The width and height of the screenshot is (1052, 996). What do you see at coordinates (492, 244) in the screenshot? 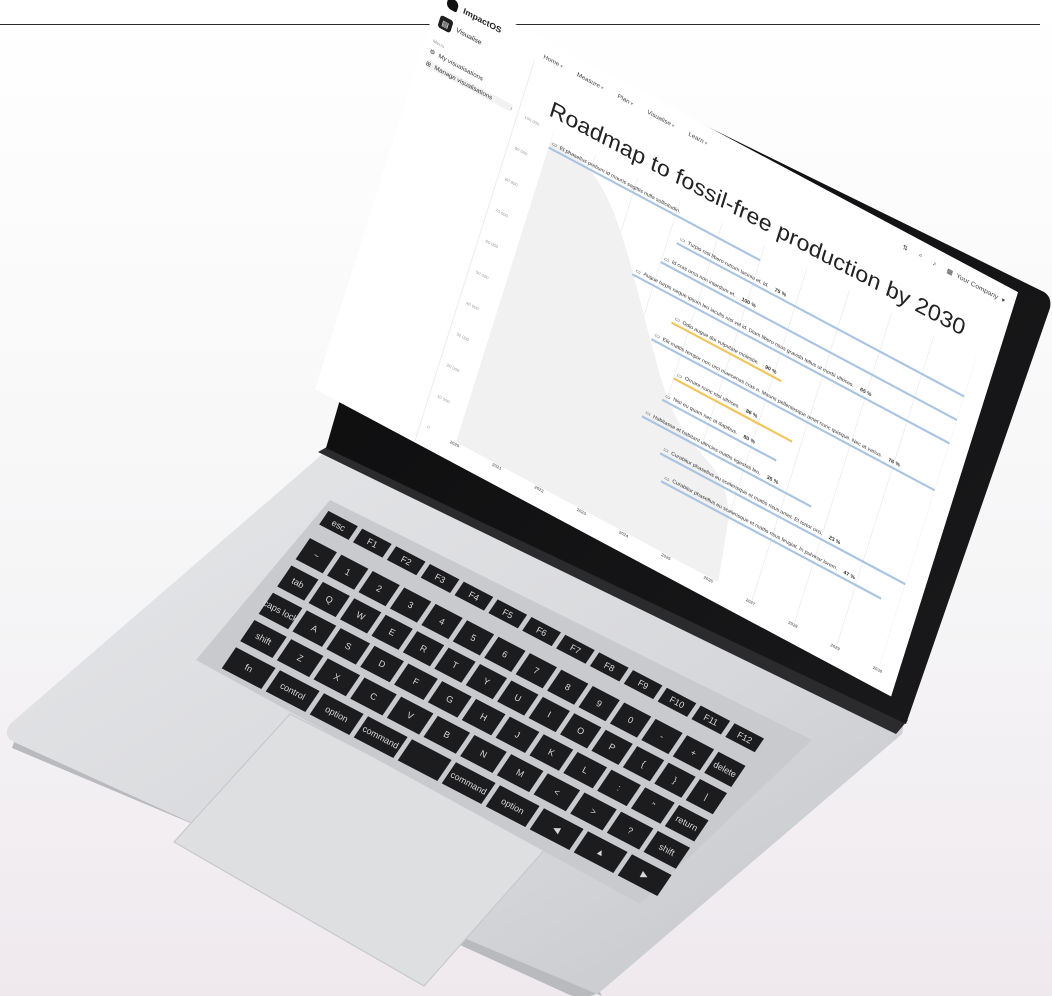
I see `y-tick-label: 60 000` at bounding box center [492, 244].